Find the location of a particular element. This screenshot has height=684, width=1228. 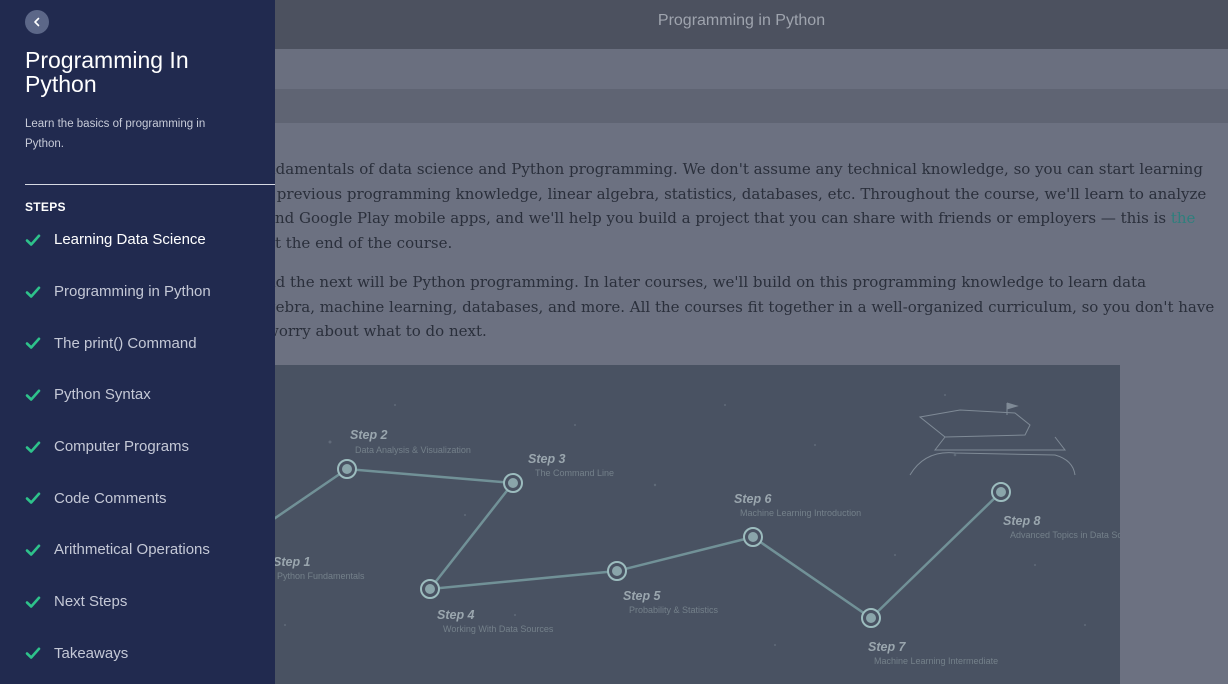

step-item-learning-data-science: Learning Data Science is located at coordinates (150, 240).